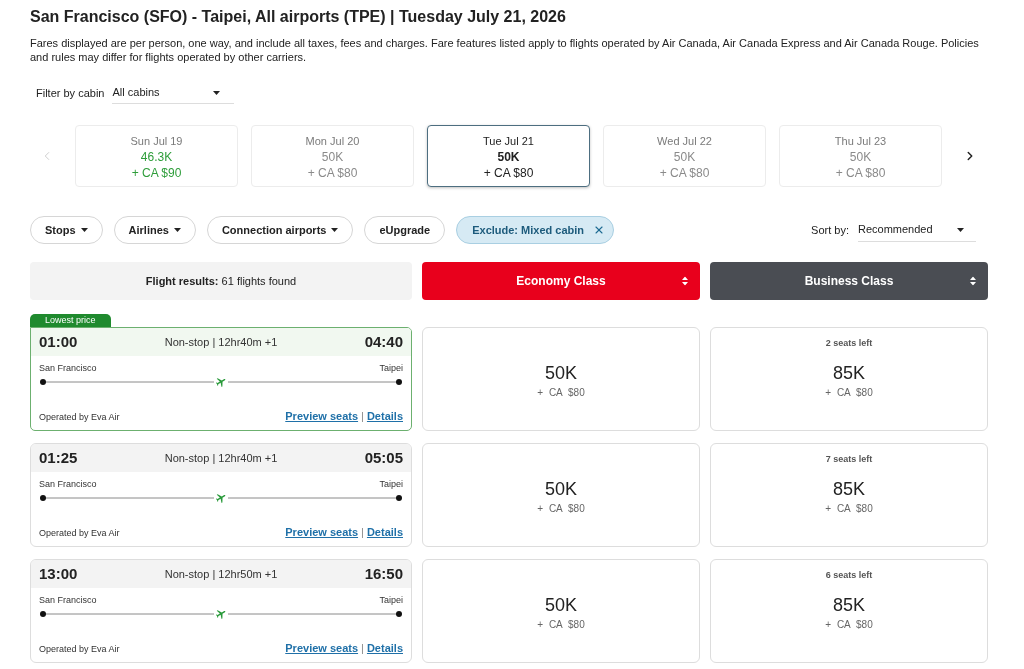 Image resolution: width=1024 pixels, height=669 pixels. Describe the element at coordinates (830, 230) in the screenshot. I see `sort-label: Sort by:` at that location.